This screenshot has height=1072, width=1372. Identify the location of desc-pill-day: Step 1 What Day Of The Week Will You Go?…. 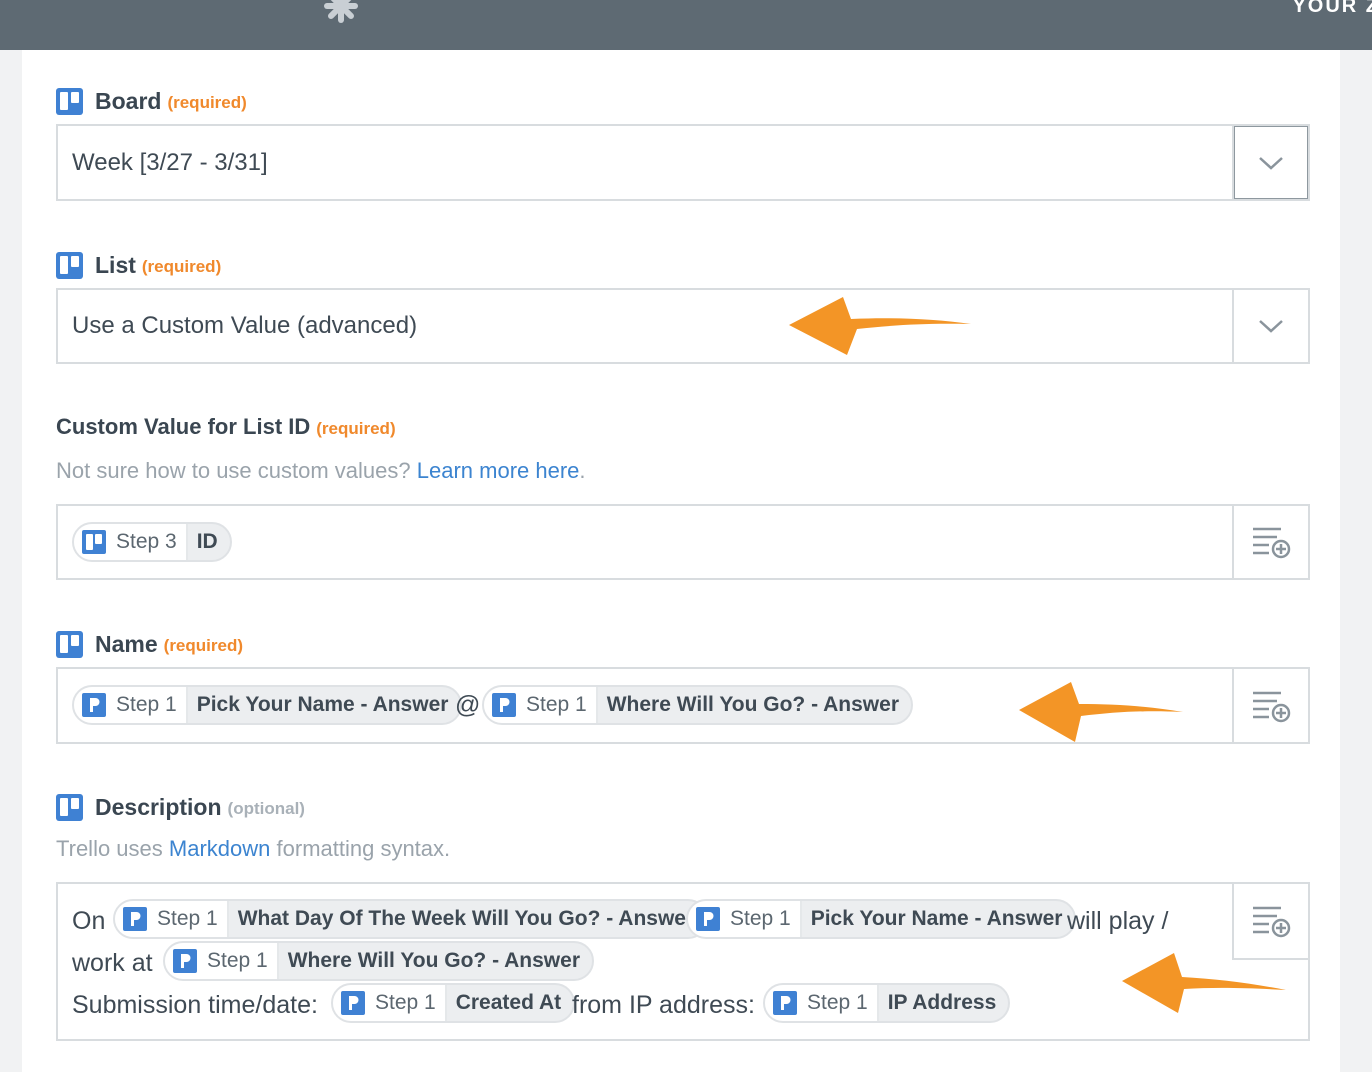
(411, 919).